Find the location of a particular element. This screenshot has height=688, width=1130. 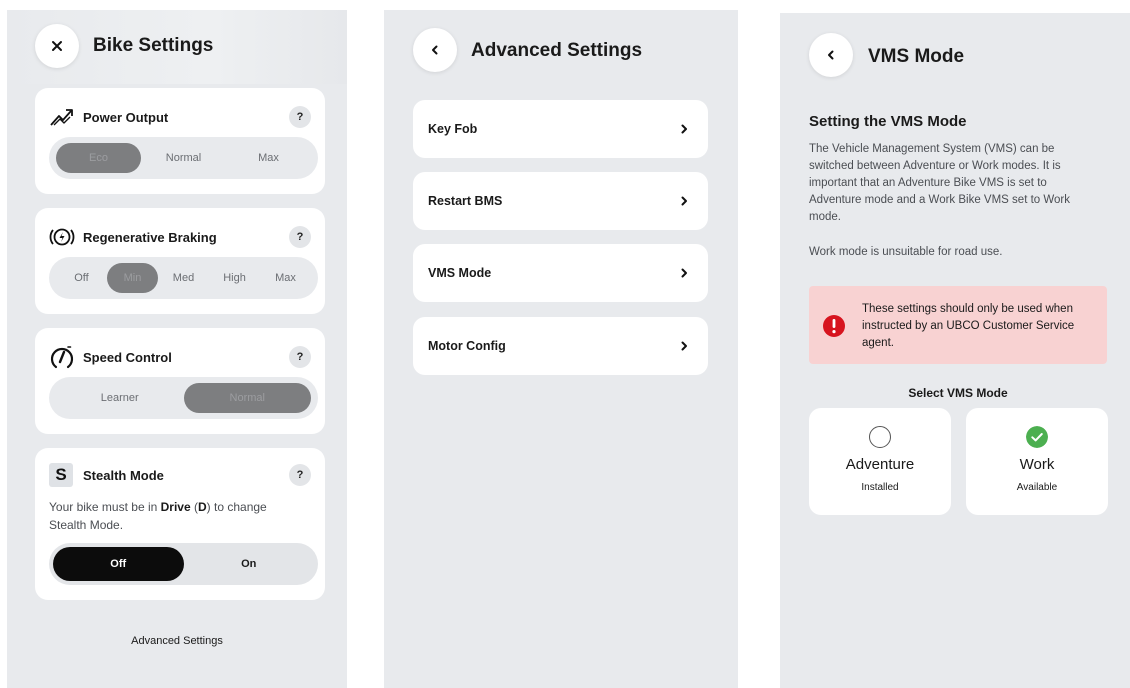

list-item-motor-config: Motor Config is located at coordinates (560, 346).